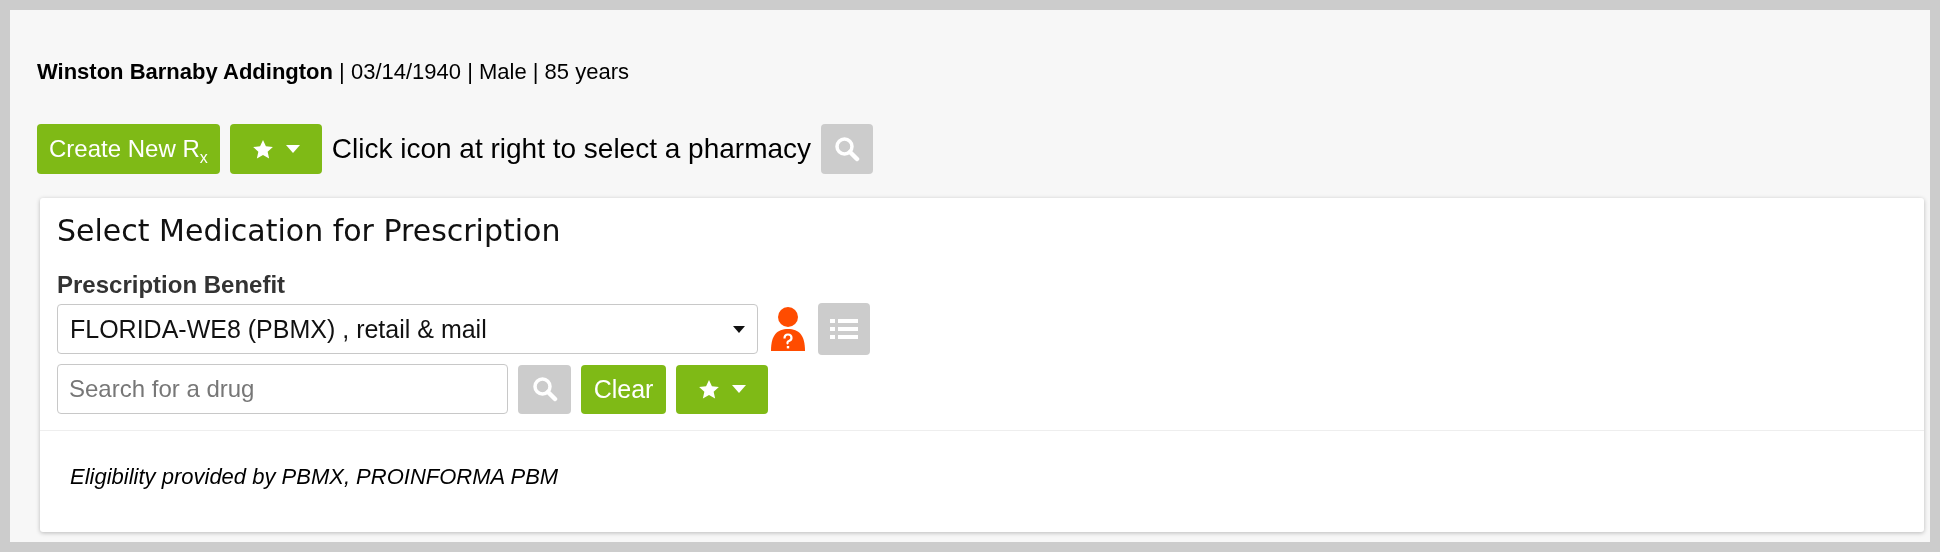  What do you see at coordinates (623, 389) in the screenshot?
I see `clear-button: Clear` at bounding box center [623, 389].